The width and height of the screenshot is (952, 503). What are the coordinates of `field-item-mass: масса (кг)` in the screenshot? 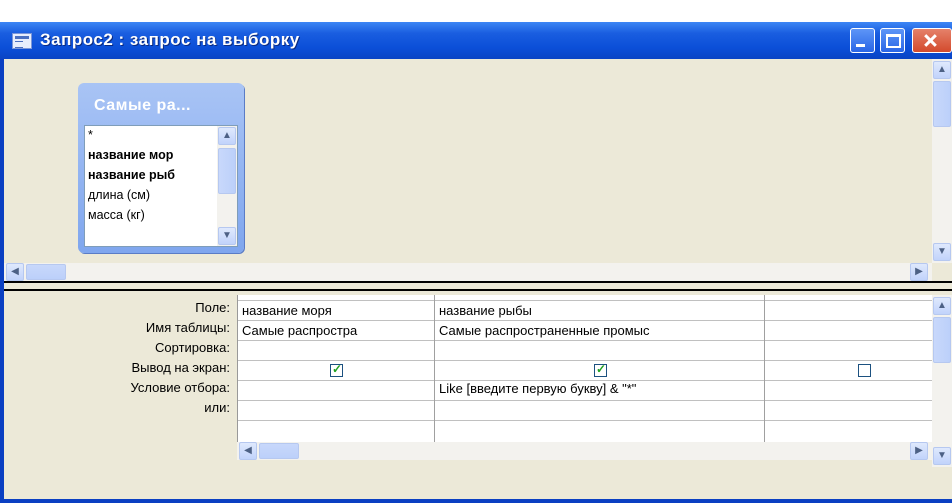 It's located at (145, 215).